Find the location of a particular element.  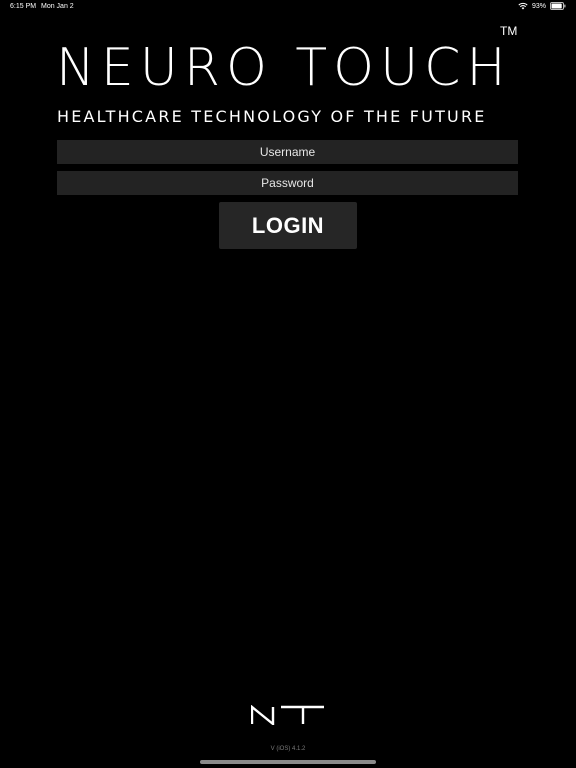

battery-percent: 93% is located at coordinates (538, 6).